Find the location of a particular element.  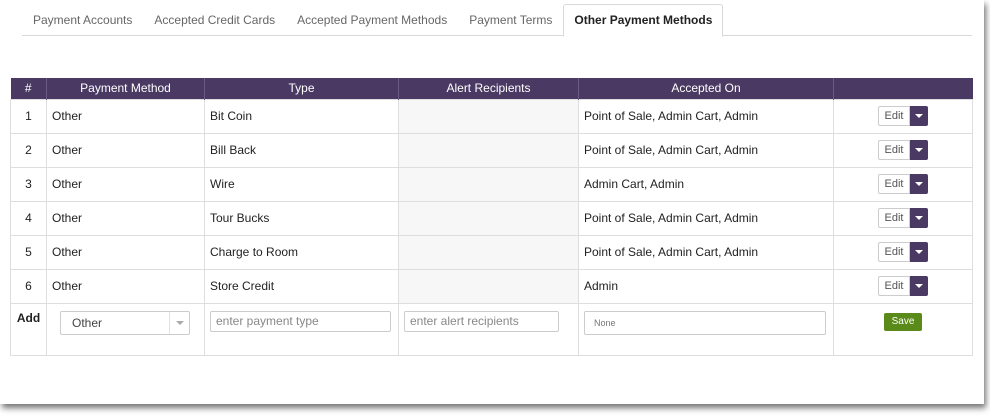

tab-payment-accounts: Payment Accounts is located at coordinates (82, 20).